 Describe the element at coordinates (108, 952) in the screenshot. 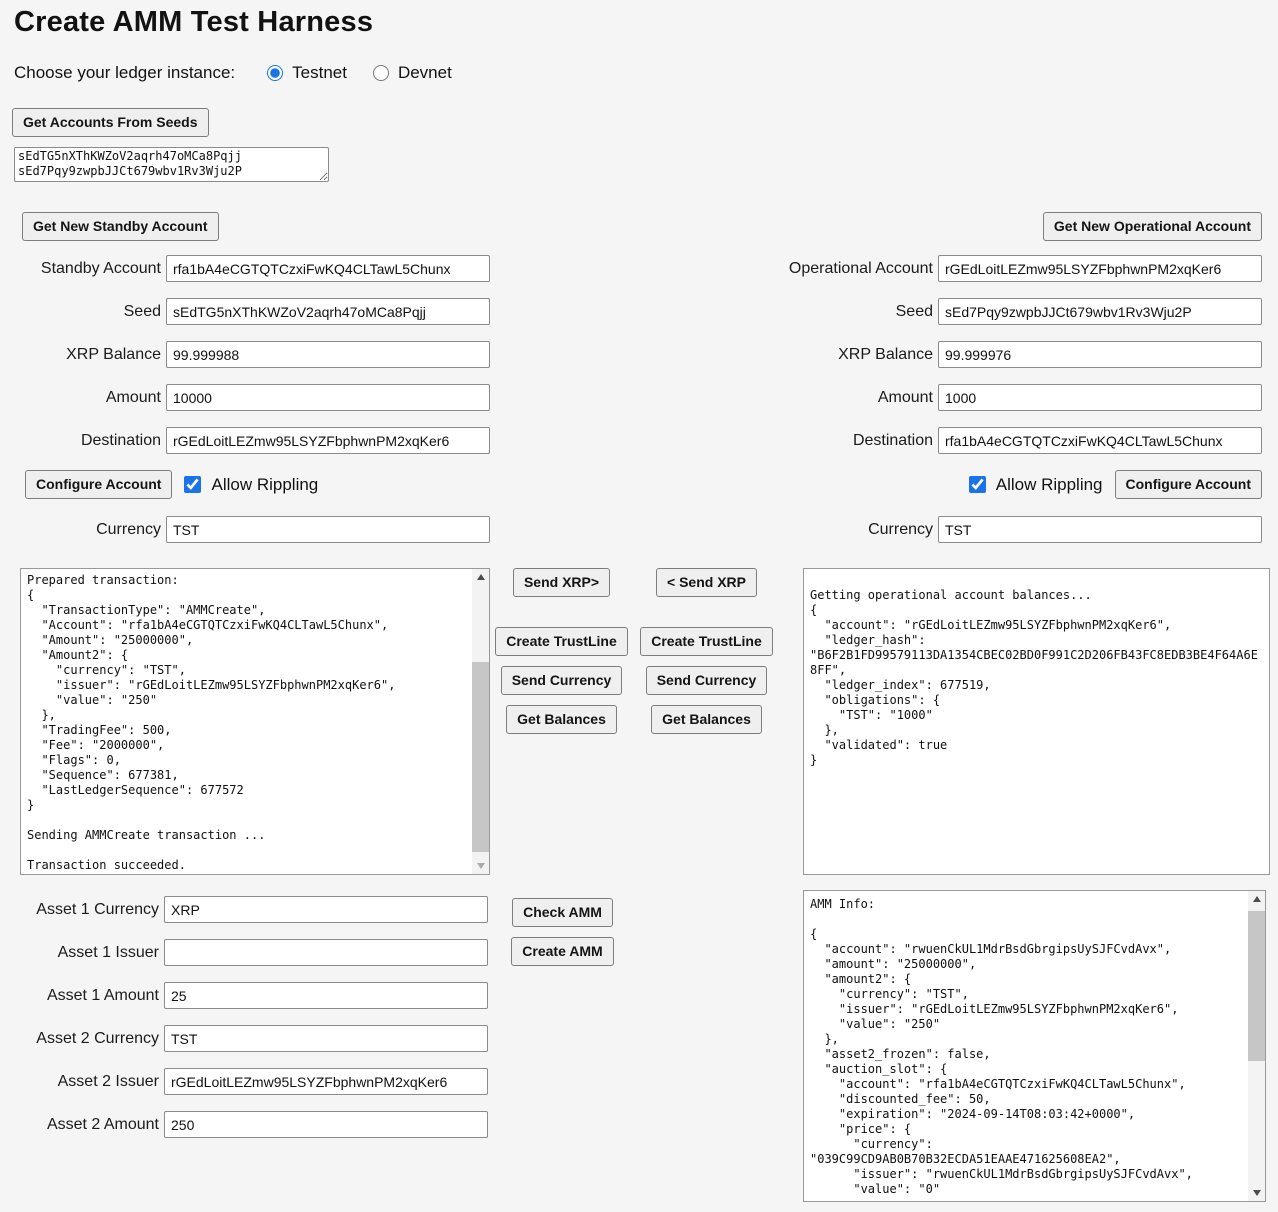

I see `asset1-issuer-label: Asset 1 Issuer` at that location.